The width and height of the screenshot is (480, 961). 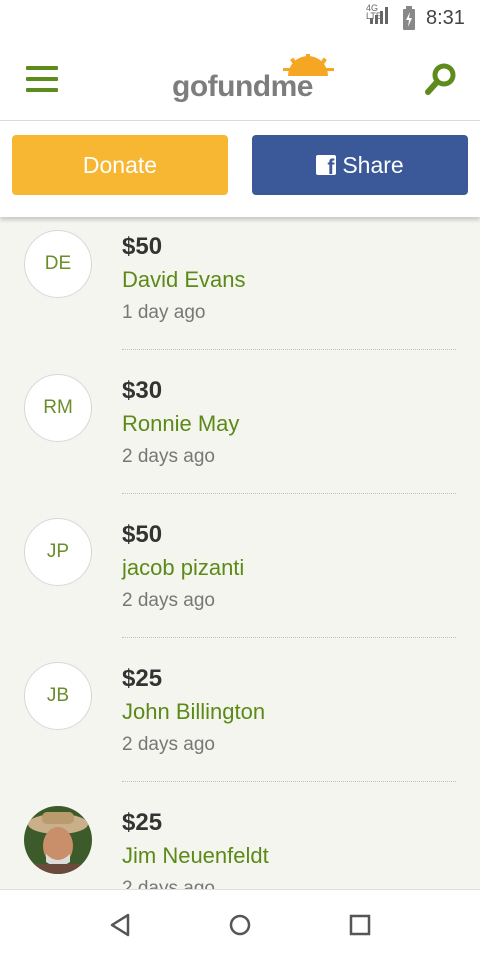 I want to click on donation-item: $25 Jim Neuenfeldt 2 days ago, so click(x=240, y=841).